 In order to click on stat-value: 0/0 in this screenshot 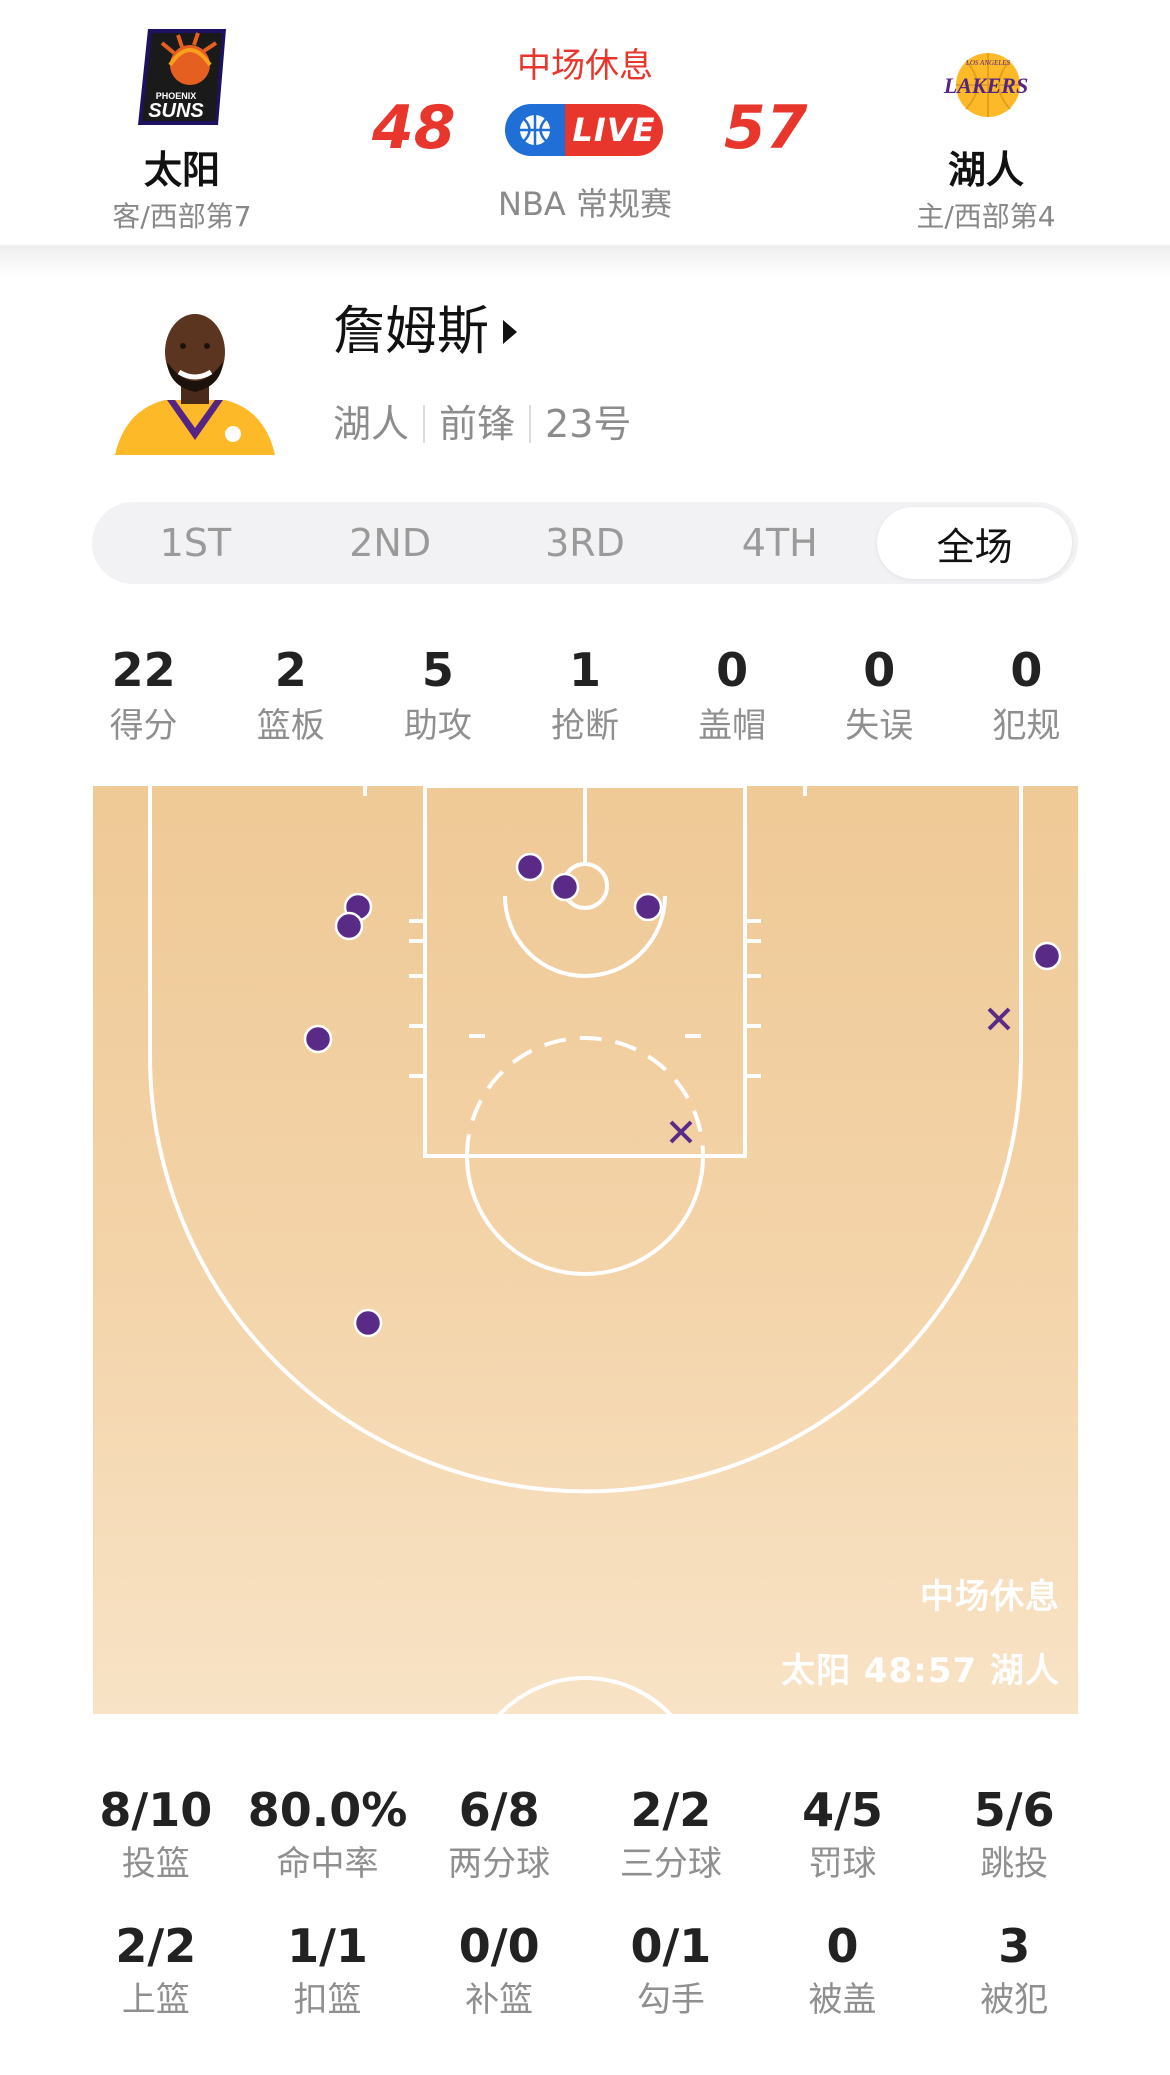, I will do `click(499, 1946)`.